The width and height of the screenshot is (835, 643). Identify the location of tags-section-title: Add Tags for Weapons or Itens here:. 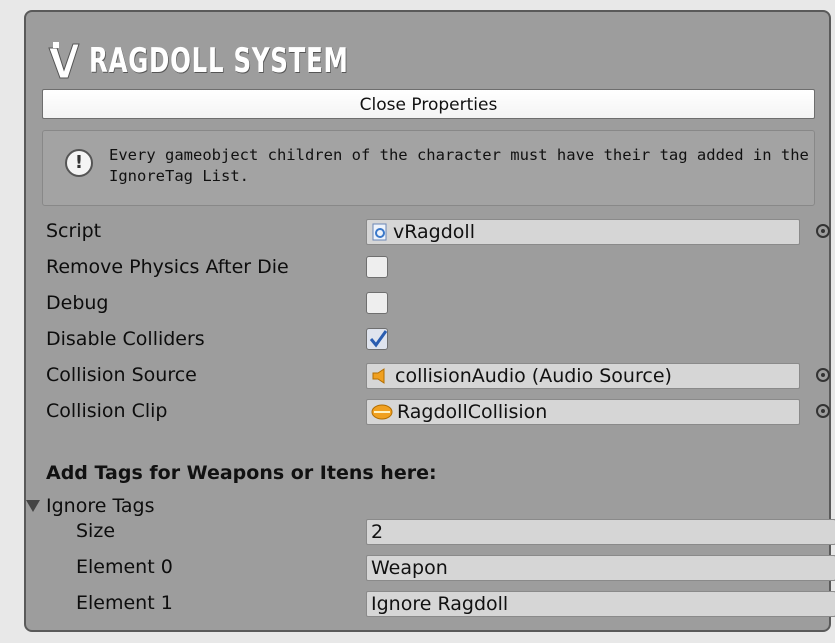
(241, 473).